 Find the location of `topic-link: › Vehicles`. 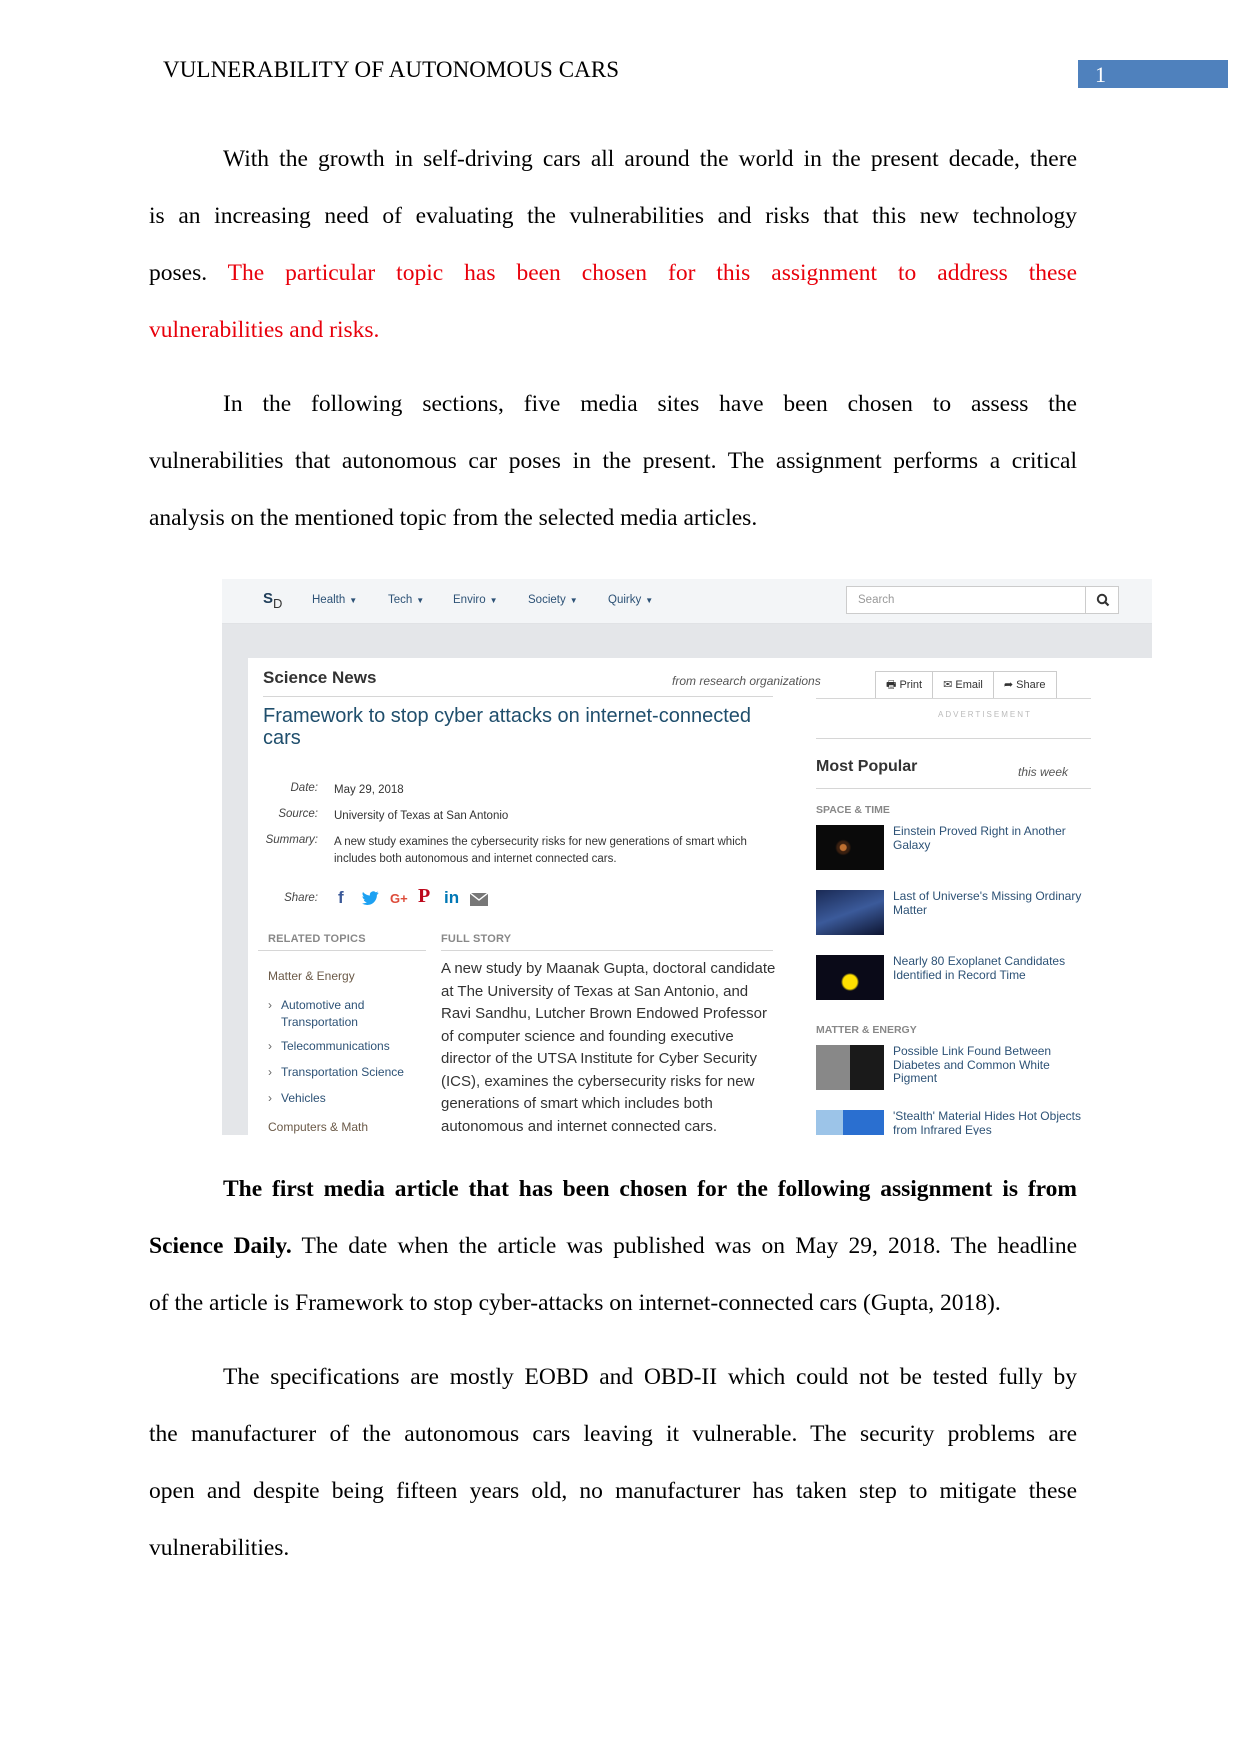

topic-link: › Vehicles is located at coordinates (297, 1098).